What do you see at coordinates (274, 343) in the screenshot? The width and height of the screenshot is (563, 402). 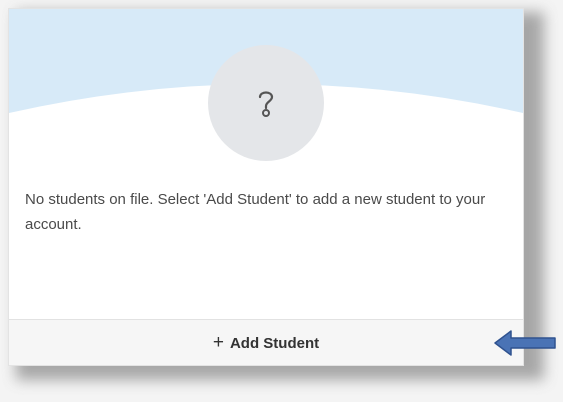 I see `add-student-label: Add Student` at bounding box center [274, 343].